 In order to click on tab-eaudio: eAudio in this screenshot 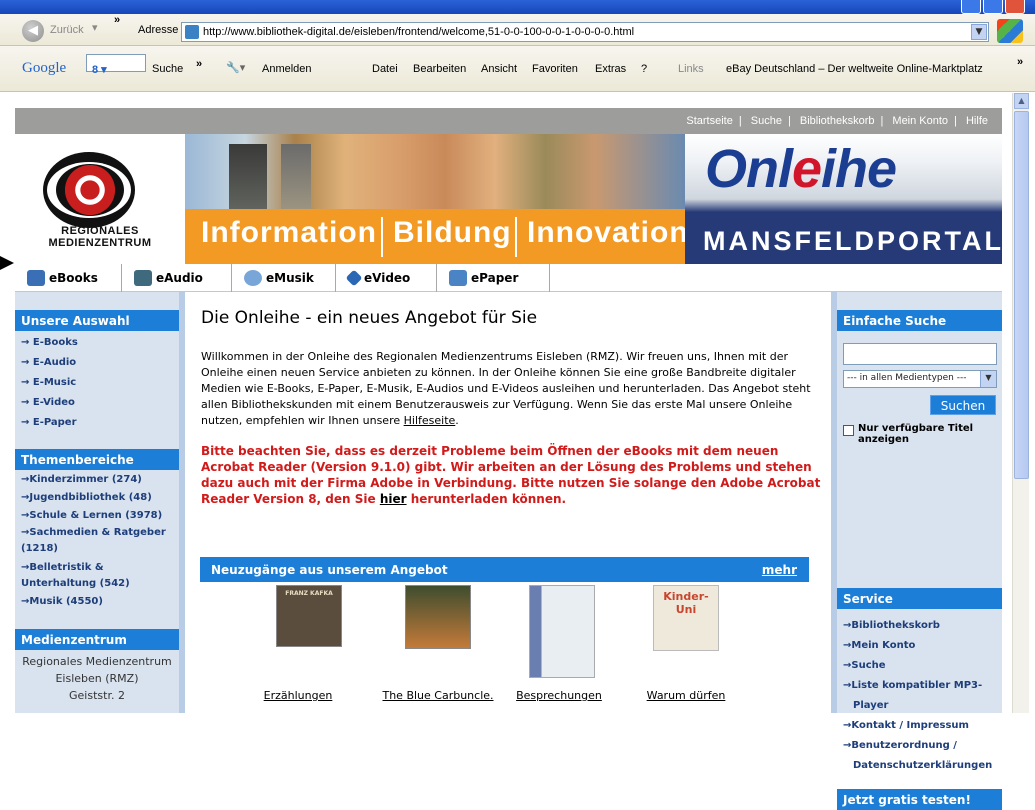, I will do `click(177, 278)`.